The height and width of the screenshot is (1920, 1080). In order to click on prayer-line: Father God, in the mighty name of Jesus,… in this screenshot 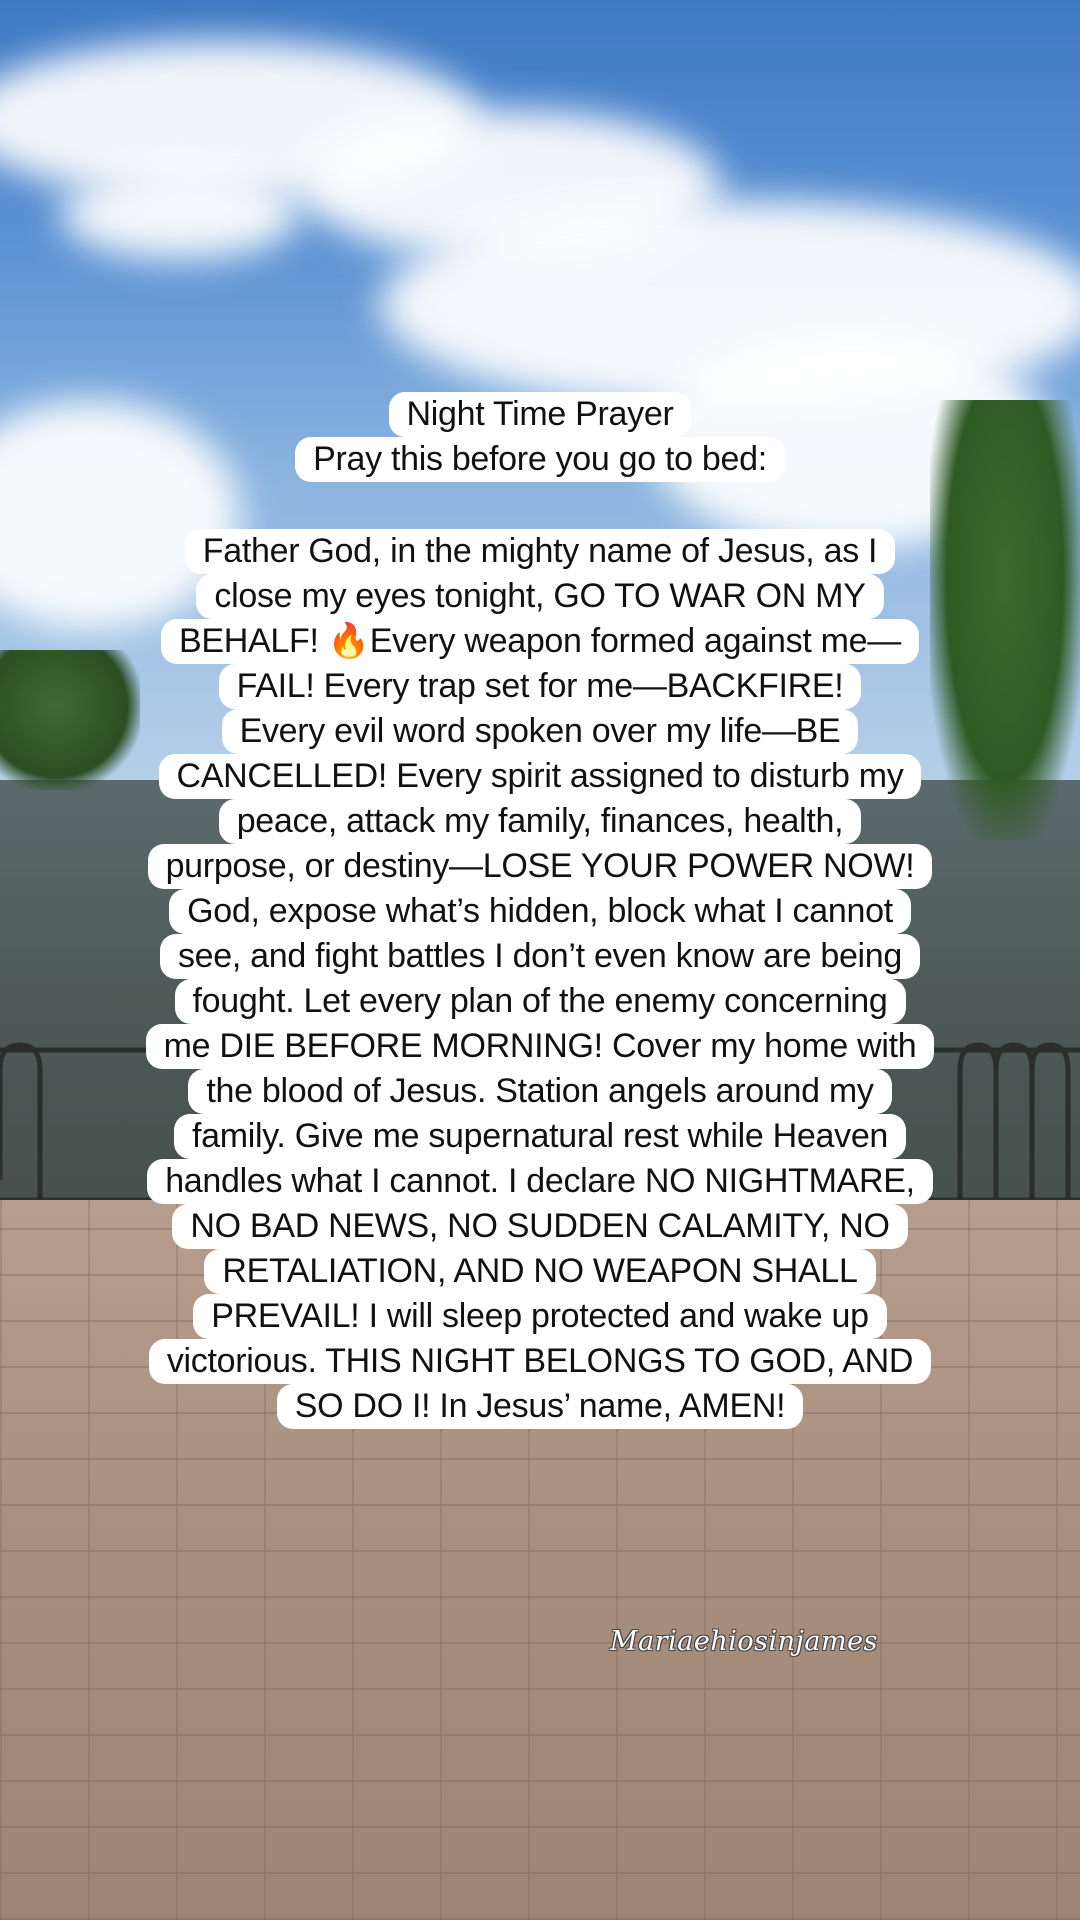, I will do `click(540, 551)`.